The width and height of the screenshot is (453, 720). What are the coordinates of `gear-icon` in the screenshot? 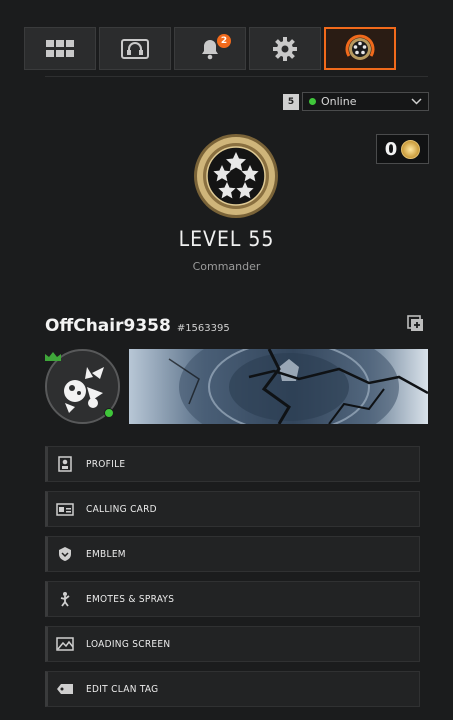 It's located at (285, 48).